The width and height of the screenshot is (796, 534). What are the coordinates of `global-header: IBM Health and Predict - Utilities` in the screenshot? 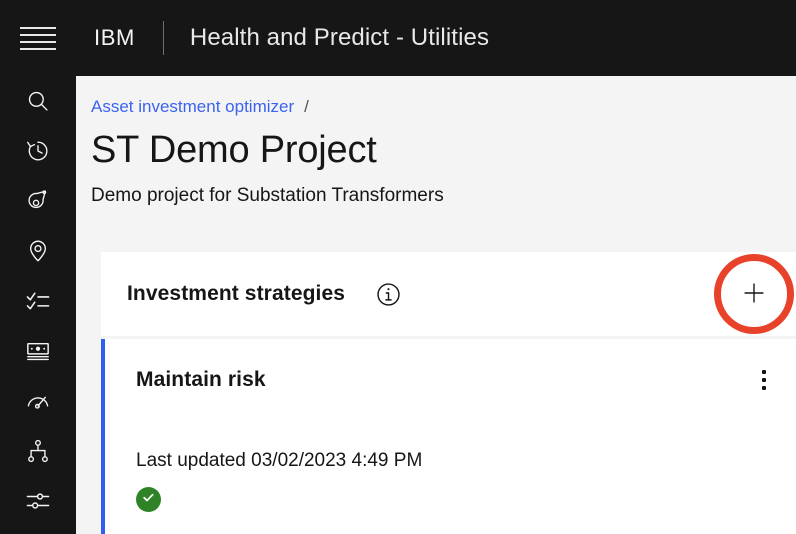 It's located at (398, 38).